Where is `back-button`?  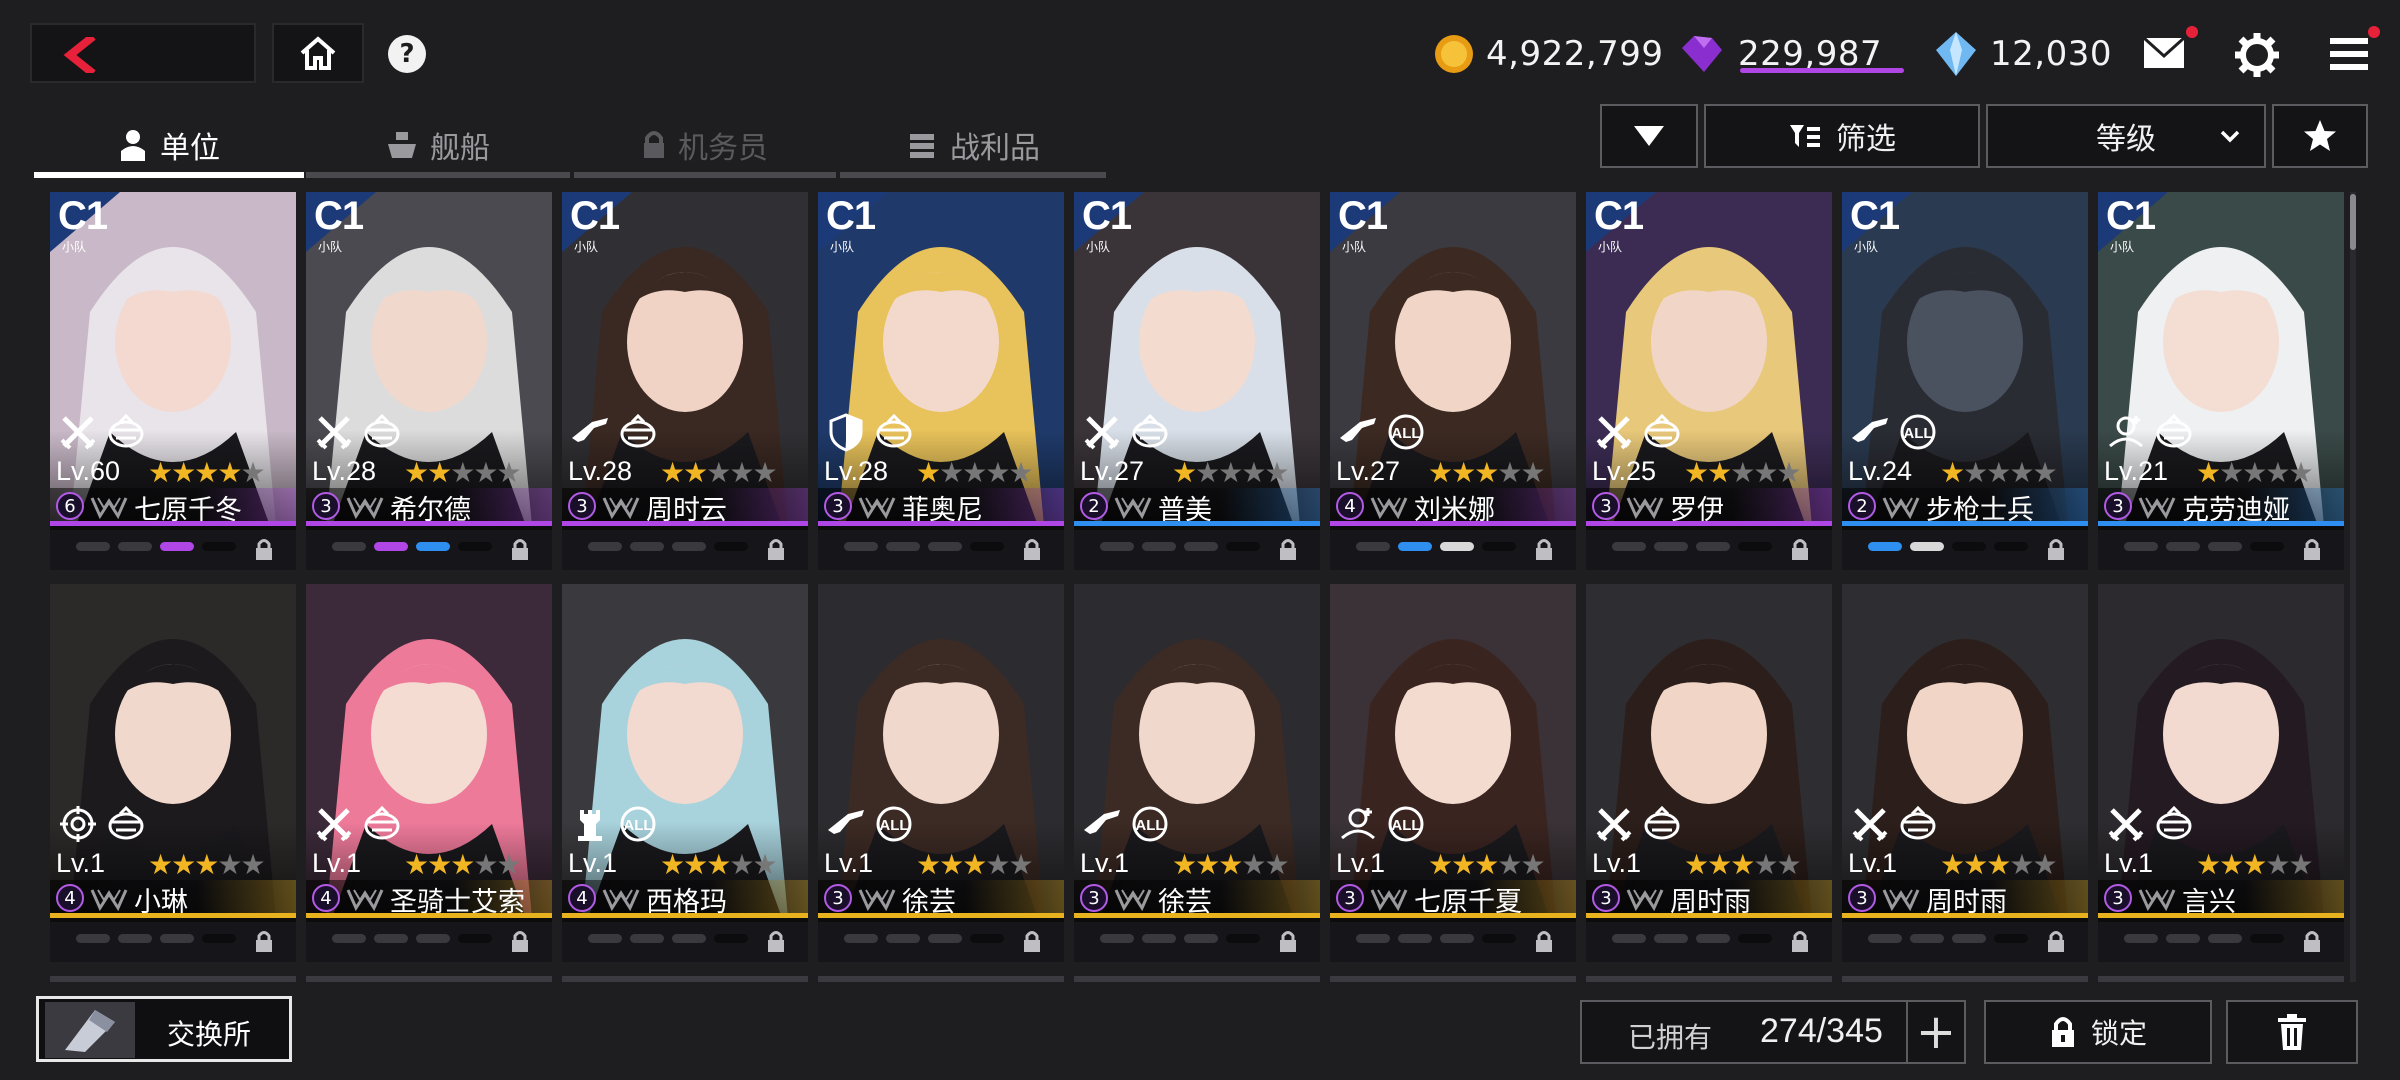
back-button is located at coordinates (143, 53).